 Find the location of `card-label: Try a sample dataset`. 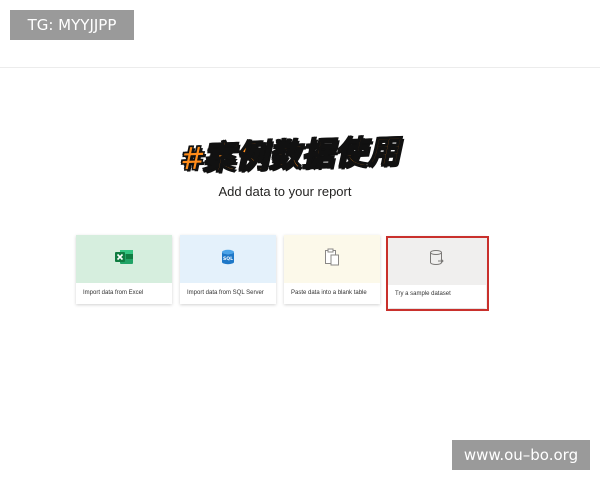

card-label: Try a sample dataset is located at coordinates (423, 294).